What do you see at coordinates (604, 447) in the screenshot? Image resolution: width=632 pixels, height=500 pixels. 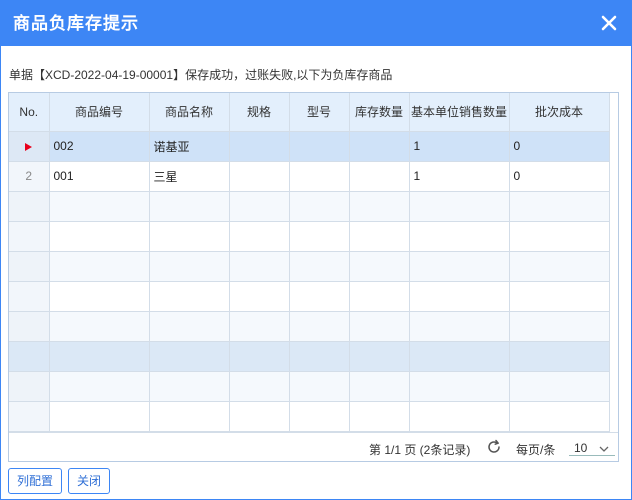 I see `chevron-down-icon` at bounding box center [604, 447].